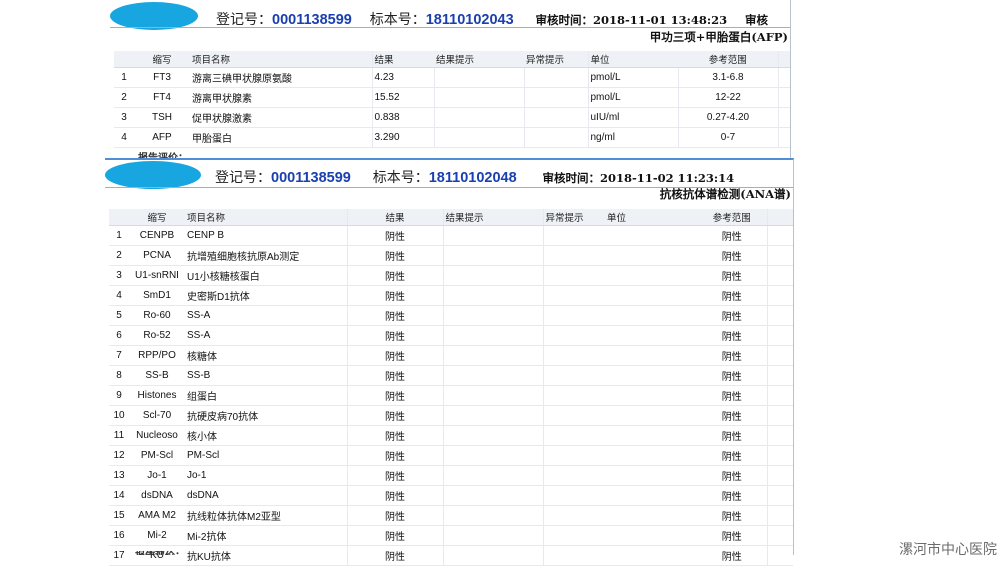 This screenshot has width=1001, height=566. I want to click on name-cell: 抗硬皮病70抗体, so click(266, 415).